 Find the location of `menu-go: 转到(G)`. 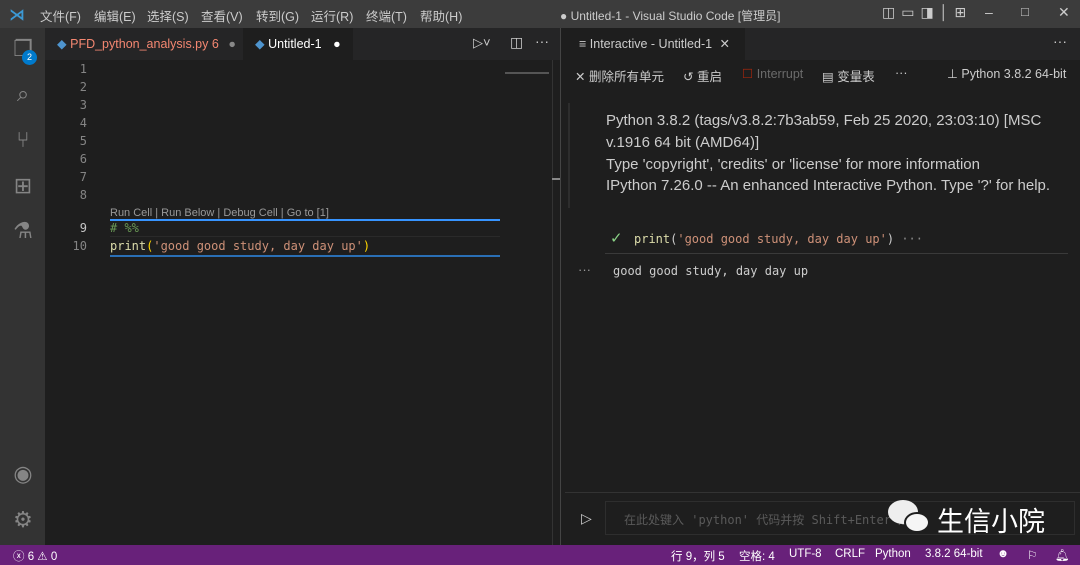

menu-go: 转到(G) is located at coordinates (277, 15).